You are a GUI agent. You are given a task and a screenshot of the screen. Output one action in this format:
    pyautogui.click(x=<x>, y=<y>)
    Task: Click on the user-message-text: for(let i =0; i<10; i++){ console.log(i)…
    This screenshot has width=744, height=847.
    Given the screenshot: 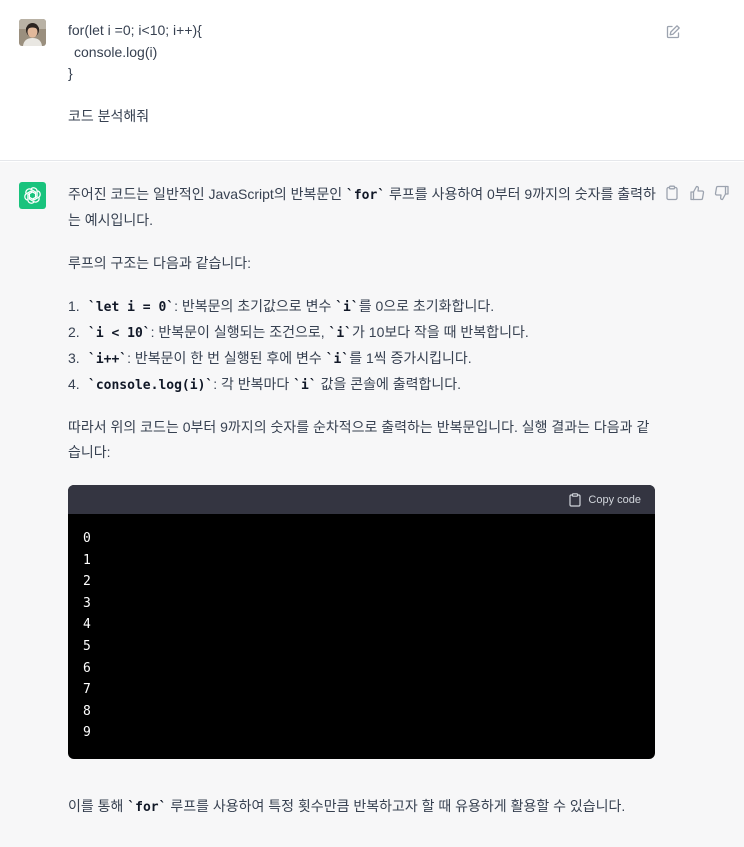 What is the action you would take?
    pyautogui.click(x=348, y=74)
    